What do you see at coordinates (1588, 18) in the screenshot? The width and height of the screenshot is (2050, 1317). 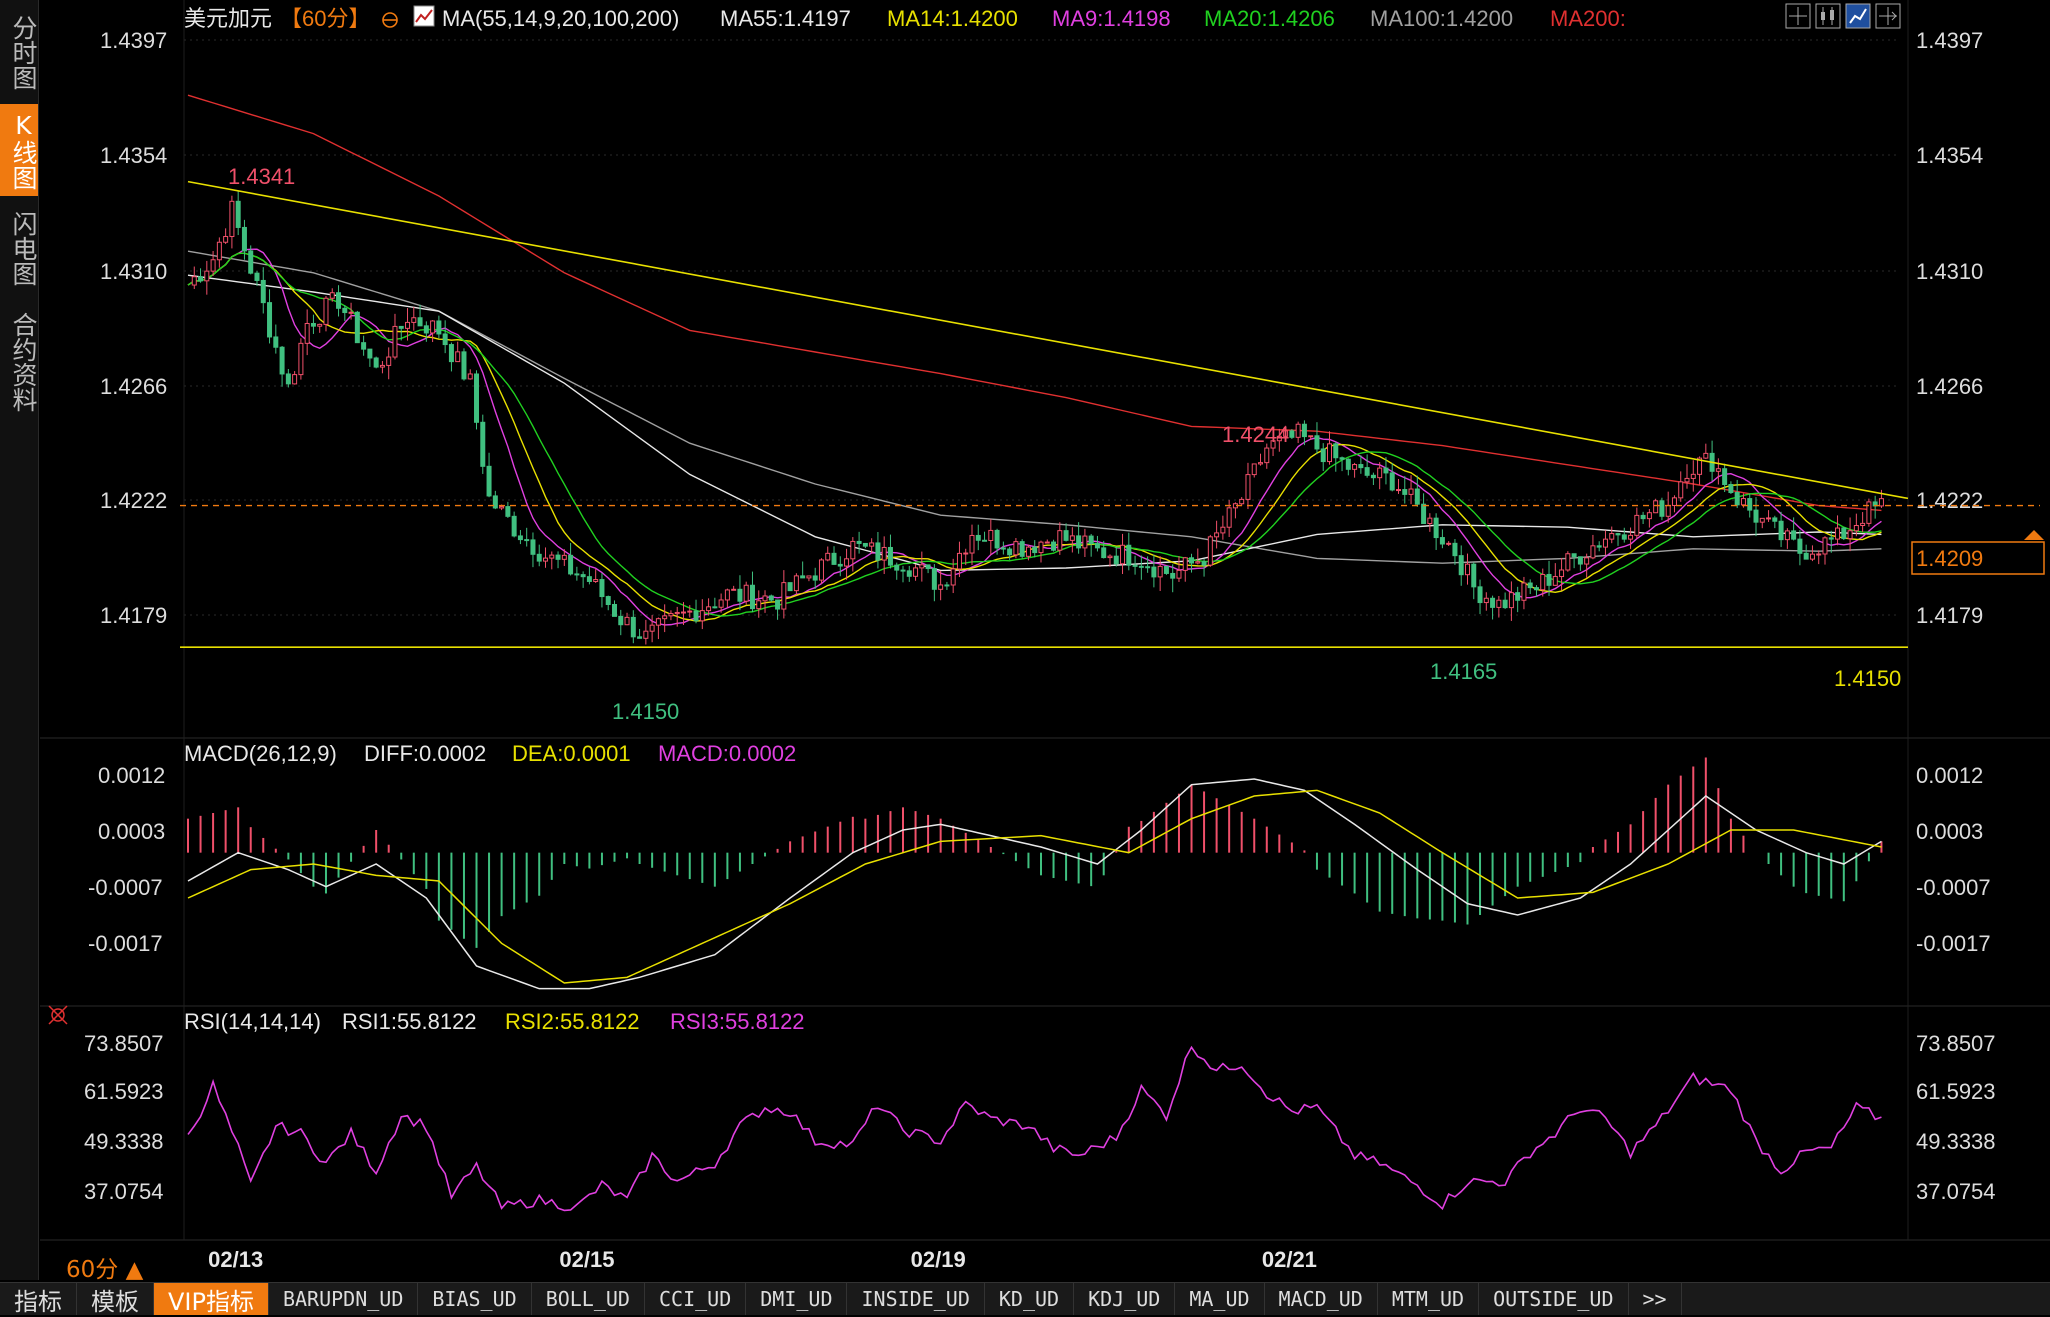 I see `ma200-value: MA200:` at bounding box center [1588, 18].